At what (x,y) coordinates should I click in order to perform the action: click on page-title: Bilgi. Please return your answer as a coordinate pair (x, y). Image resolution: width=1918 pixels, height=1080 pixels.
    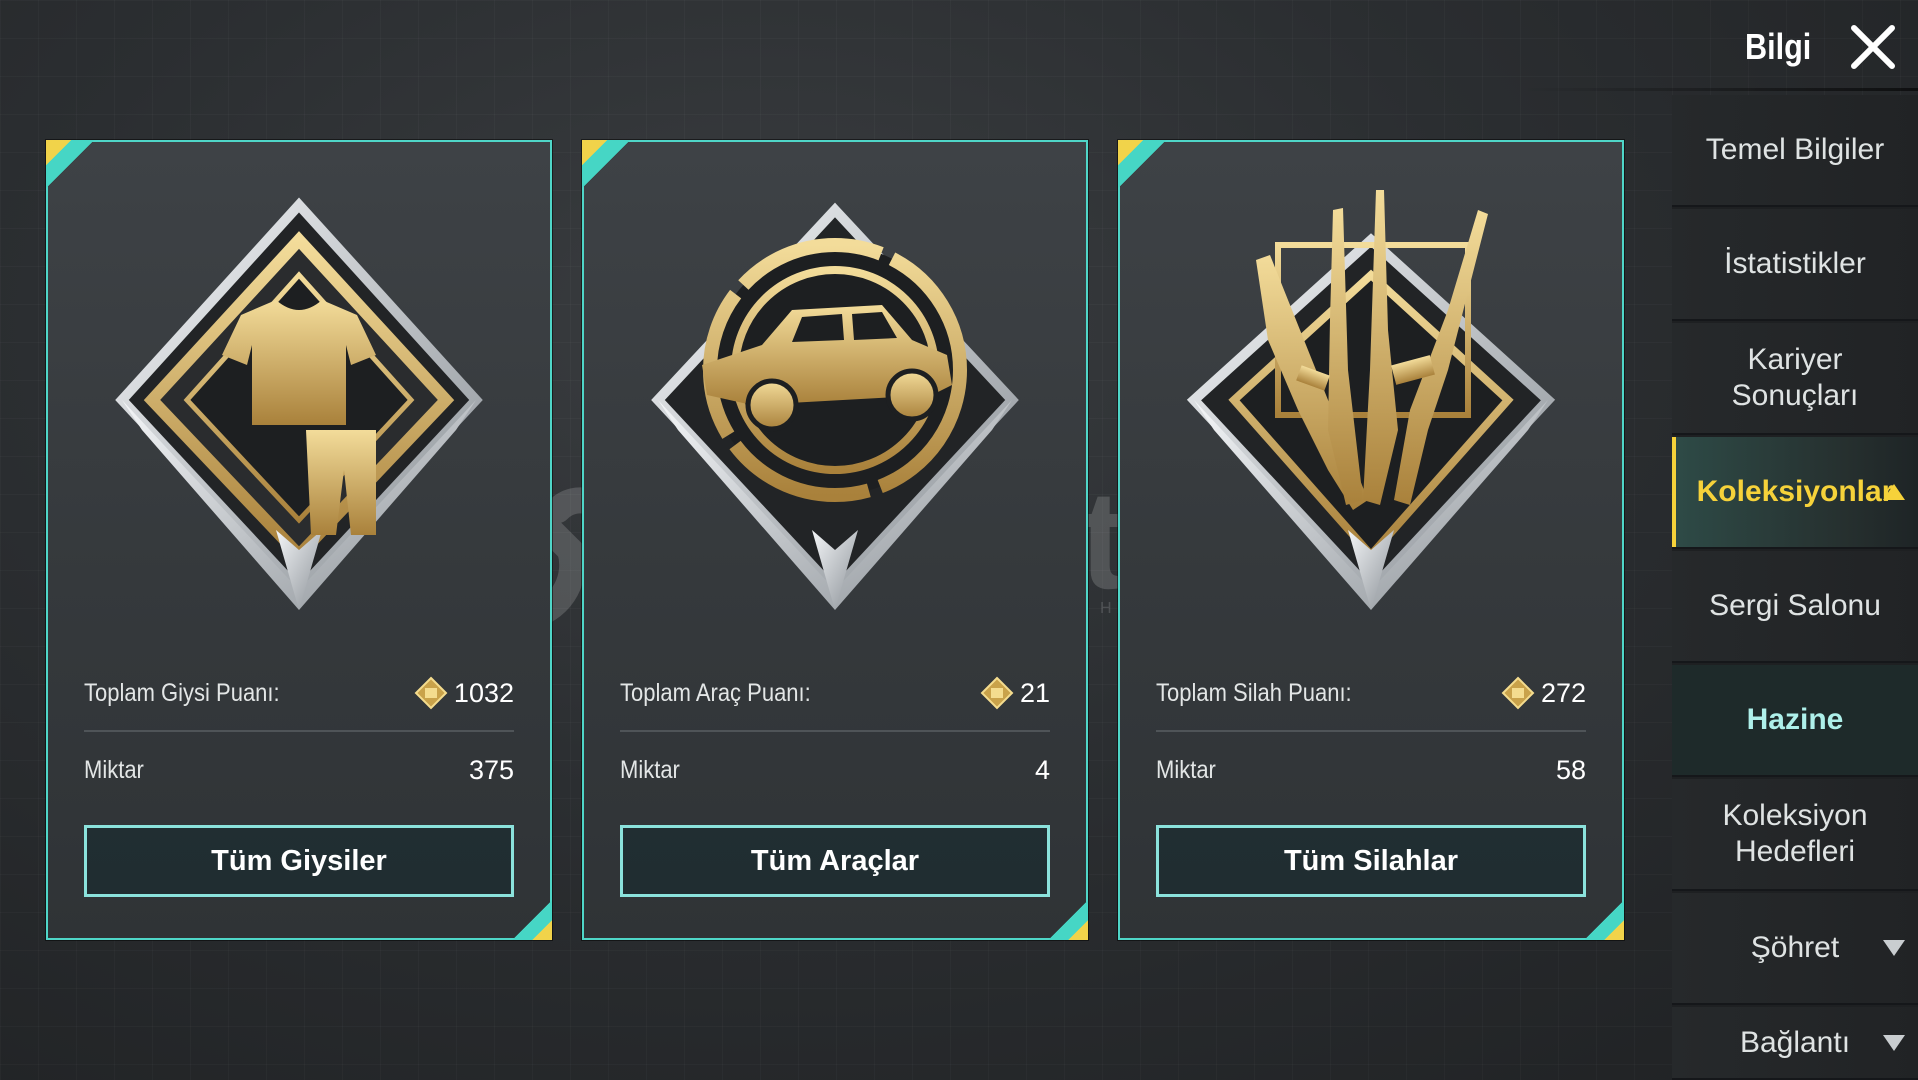
    Looking at the image, I should click on (1778, 46).